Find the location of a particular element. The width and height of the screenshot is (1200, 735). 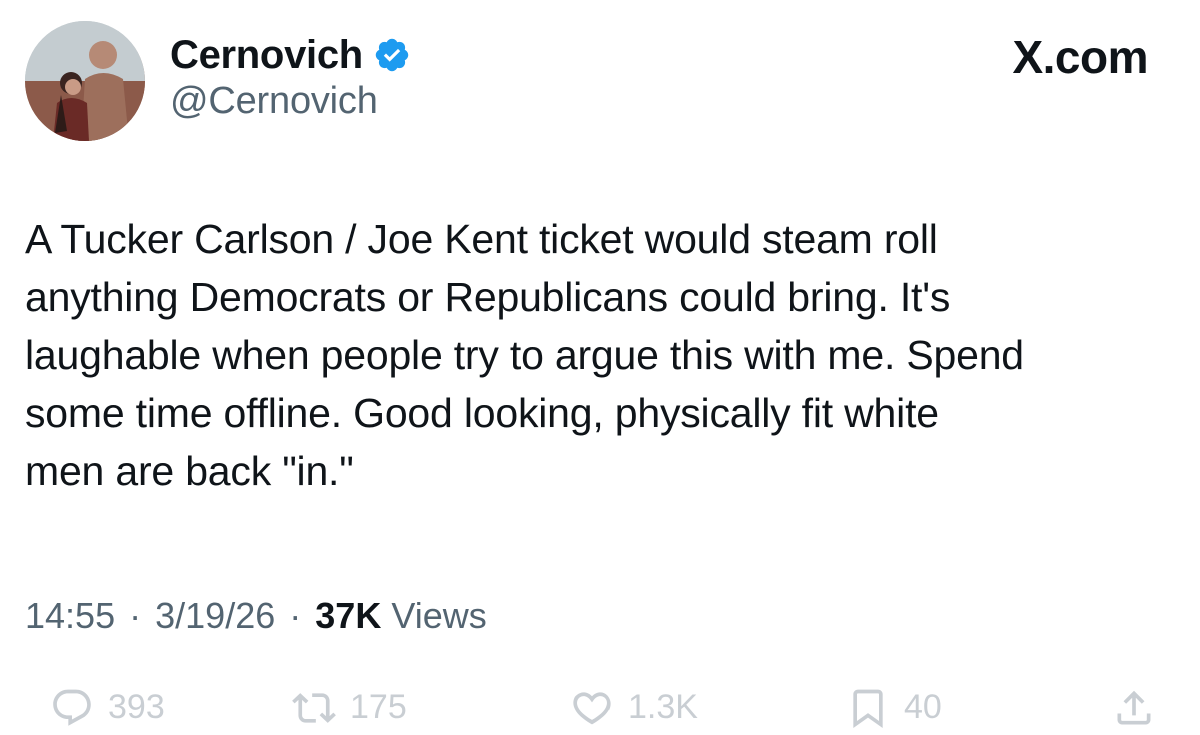

verified-badge-icon is located at coordinates (392, 55).